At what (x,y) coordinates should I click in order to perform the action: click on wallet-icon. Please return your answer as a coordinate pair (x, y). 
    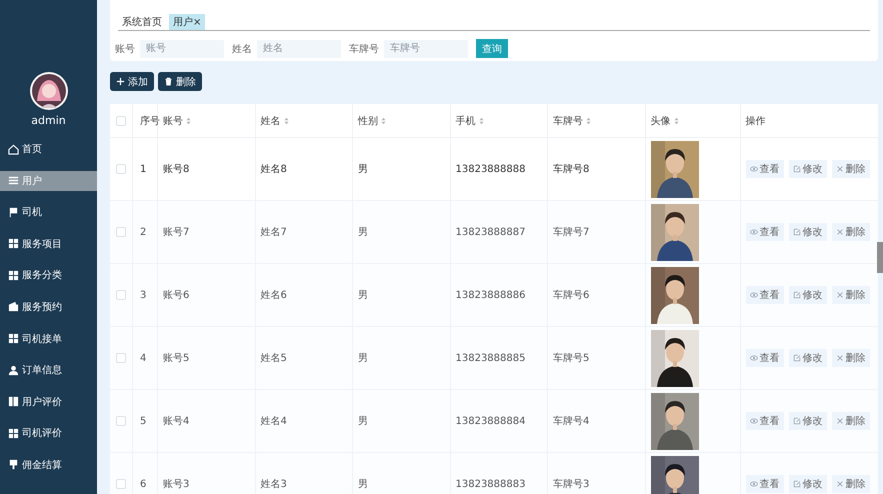
    Looking at the image, I should click on (13, 306).